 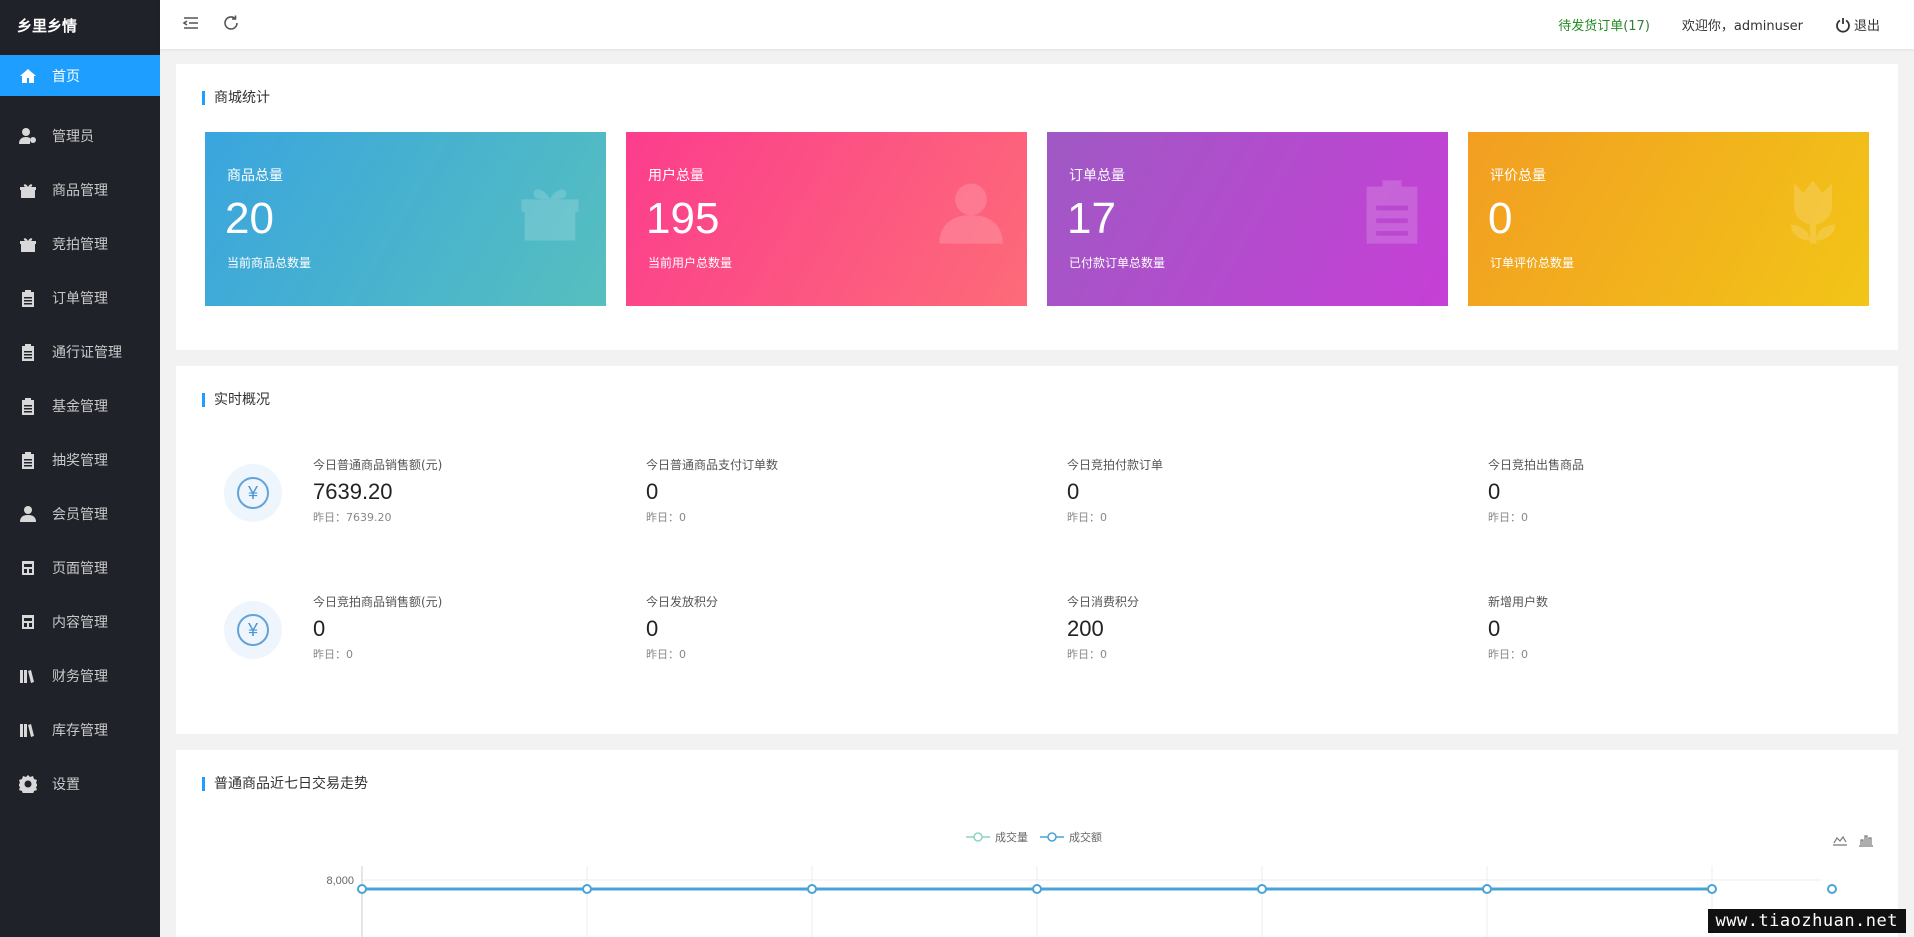 What do you see at coordinates (192, 24) in the screenshot?
I see `collapse-sidebar-icon` at bounding box center [192, 24].